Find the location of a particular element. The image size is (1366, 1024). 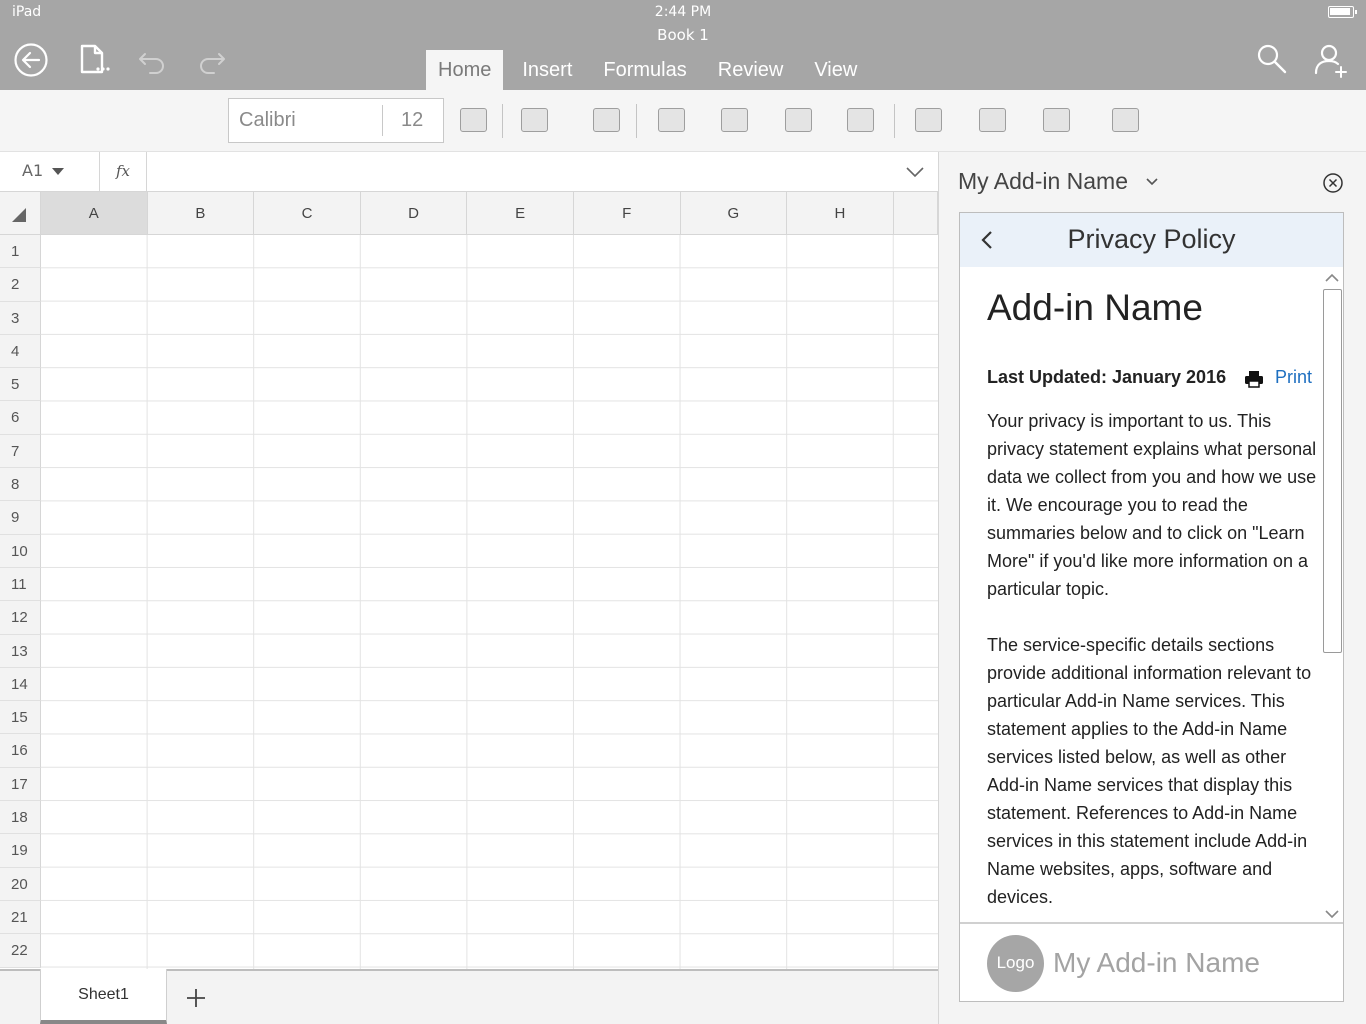

row-header: 17 is located at coordinates (20, 784).